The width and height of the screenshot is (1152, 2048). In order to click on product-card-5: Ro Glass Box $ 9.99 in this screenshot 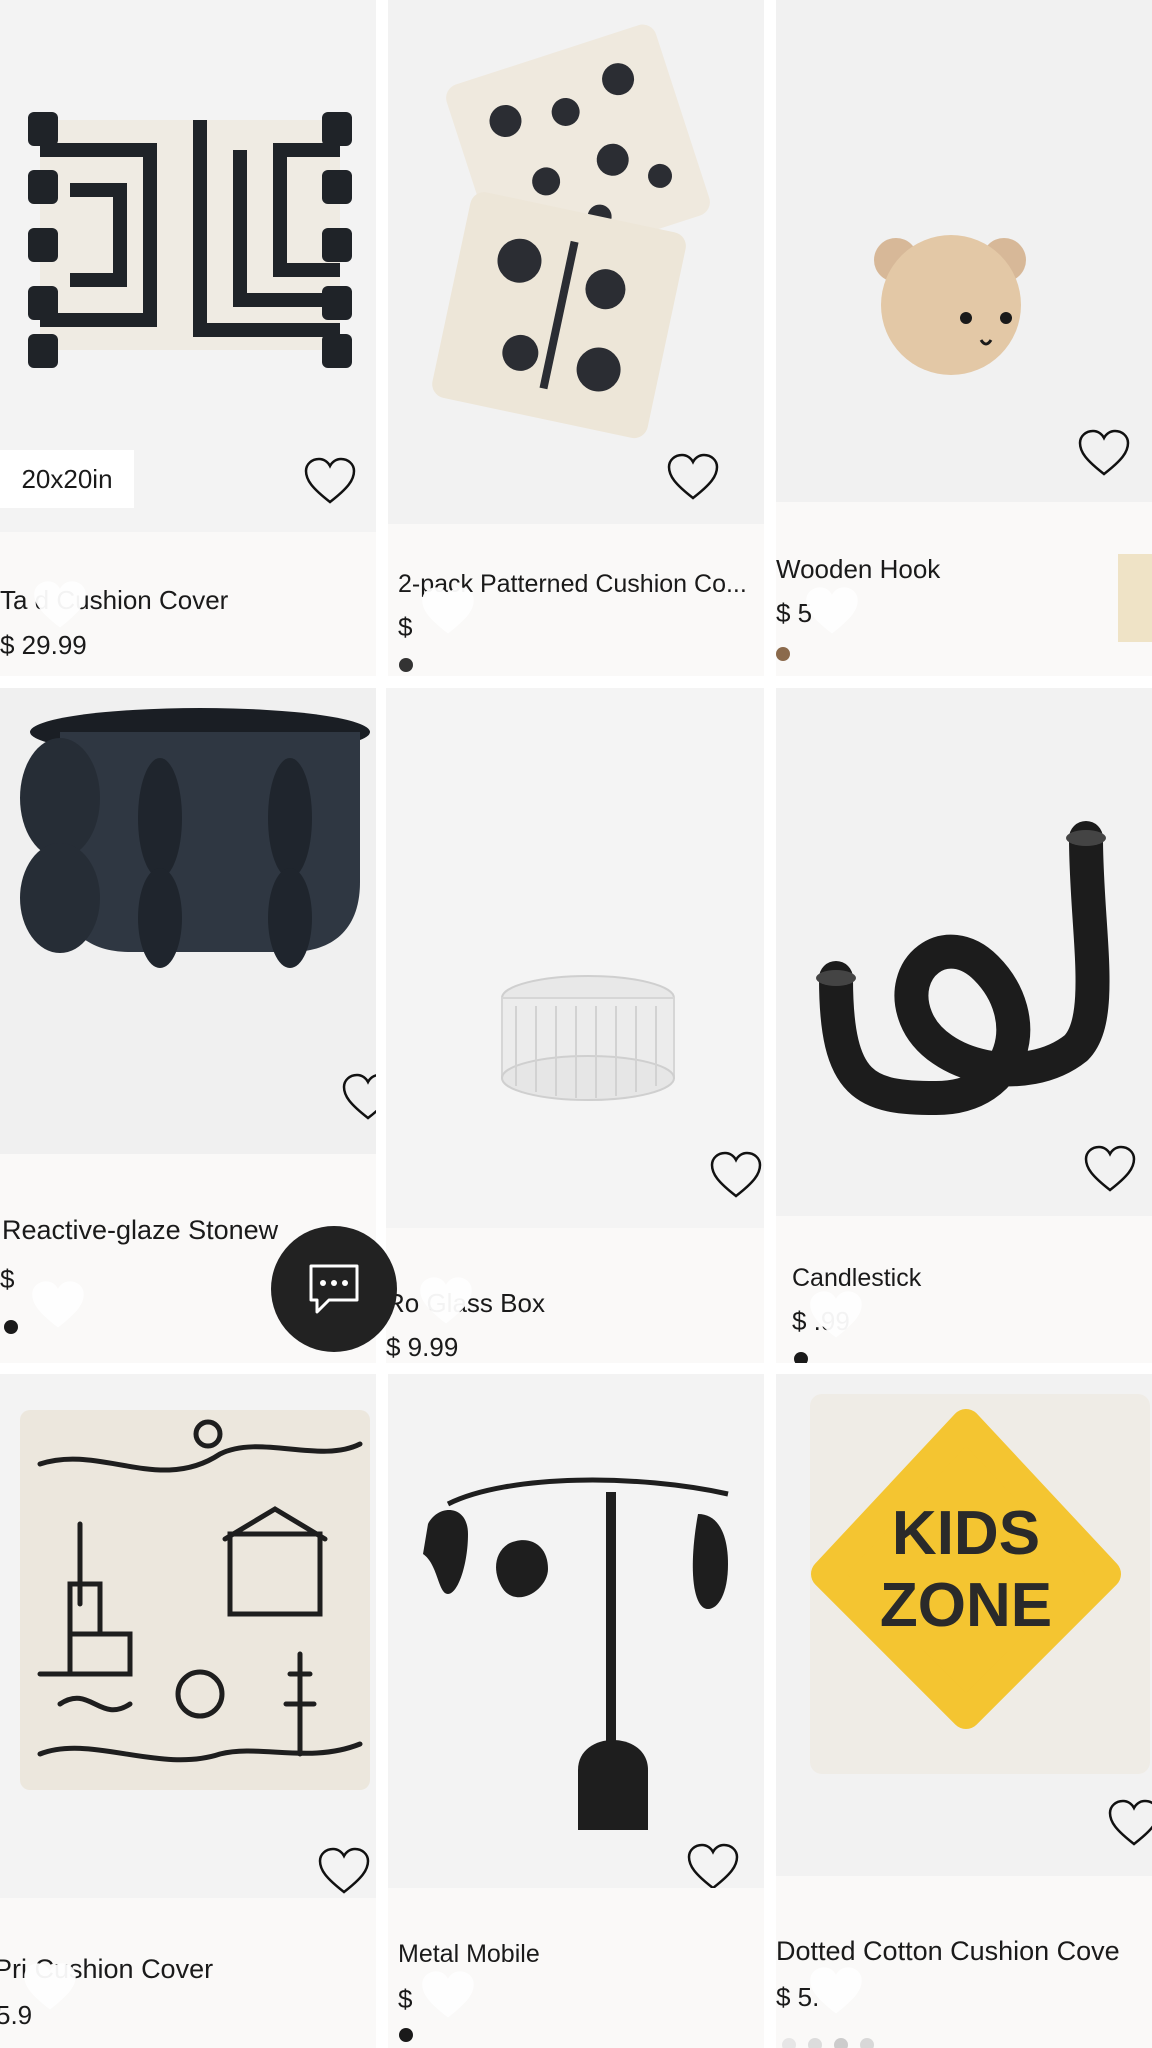, I will do `click(575, 1025)`.